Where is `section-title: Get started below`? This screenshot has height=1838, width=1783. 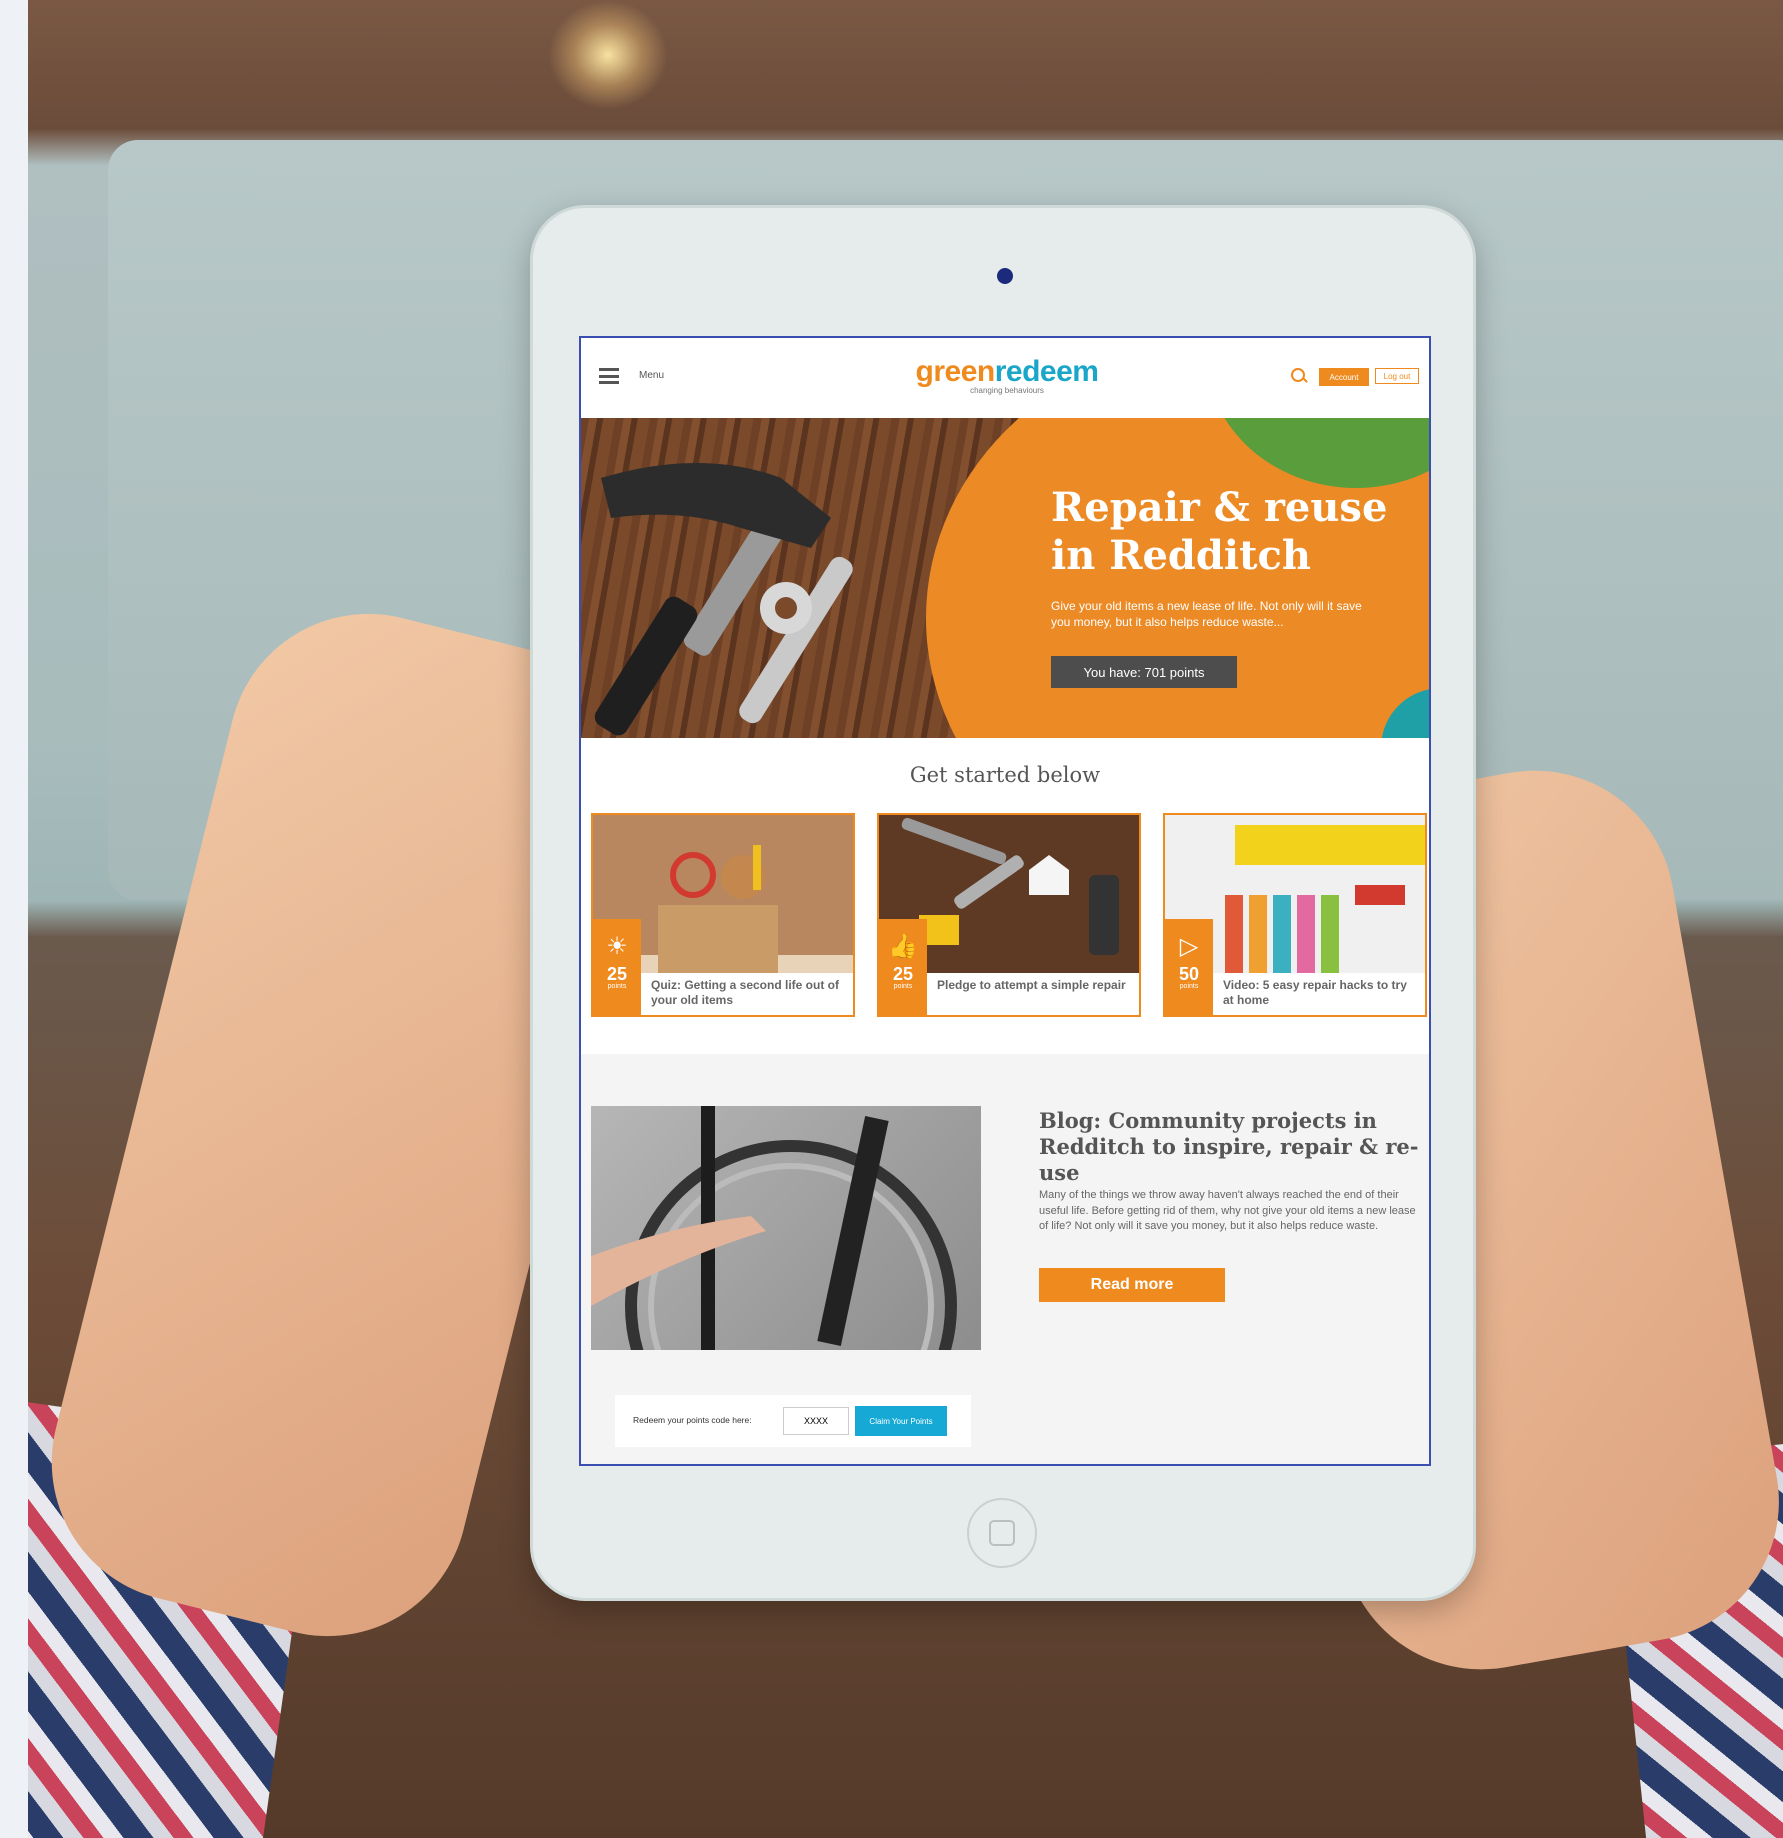
section-title: Get started below is located at coordinates (1005, 775).